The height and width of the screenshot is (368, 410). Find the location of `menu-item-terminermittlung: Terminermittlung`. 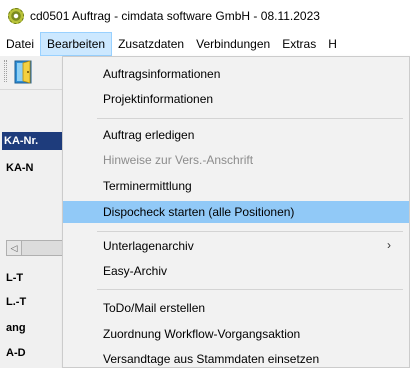

menu-item-terminermittlung: Terminermittlung is located at coordinates (236, 186).